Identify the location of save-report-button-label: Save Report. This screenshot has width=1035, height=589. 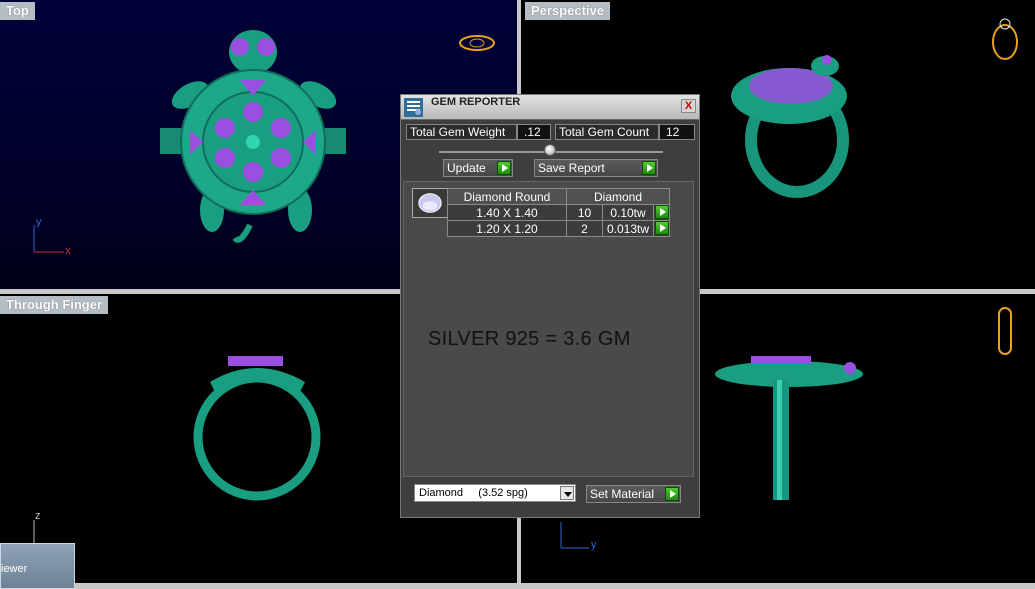
(571, 168).